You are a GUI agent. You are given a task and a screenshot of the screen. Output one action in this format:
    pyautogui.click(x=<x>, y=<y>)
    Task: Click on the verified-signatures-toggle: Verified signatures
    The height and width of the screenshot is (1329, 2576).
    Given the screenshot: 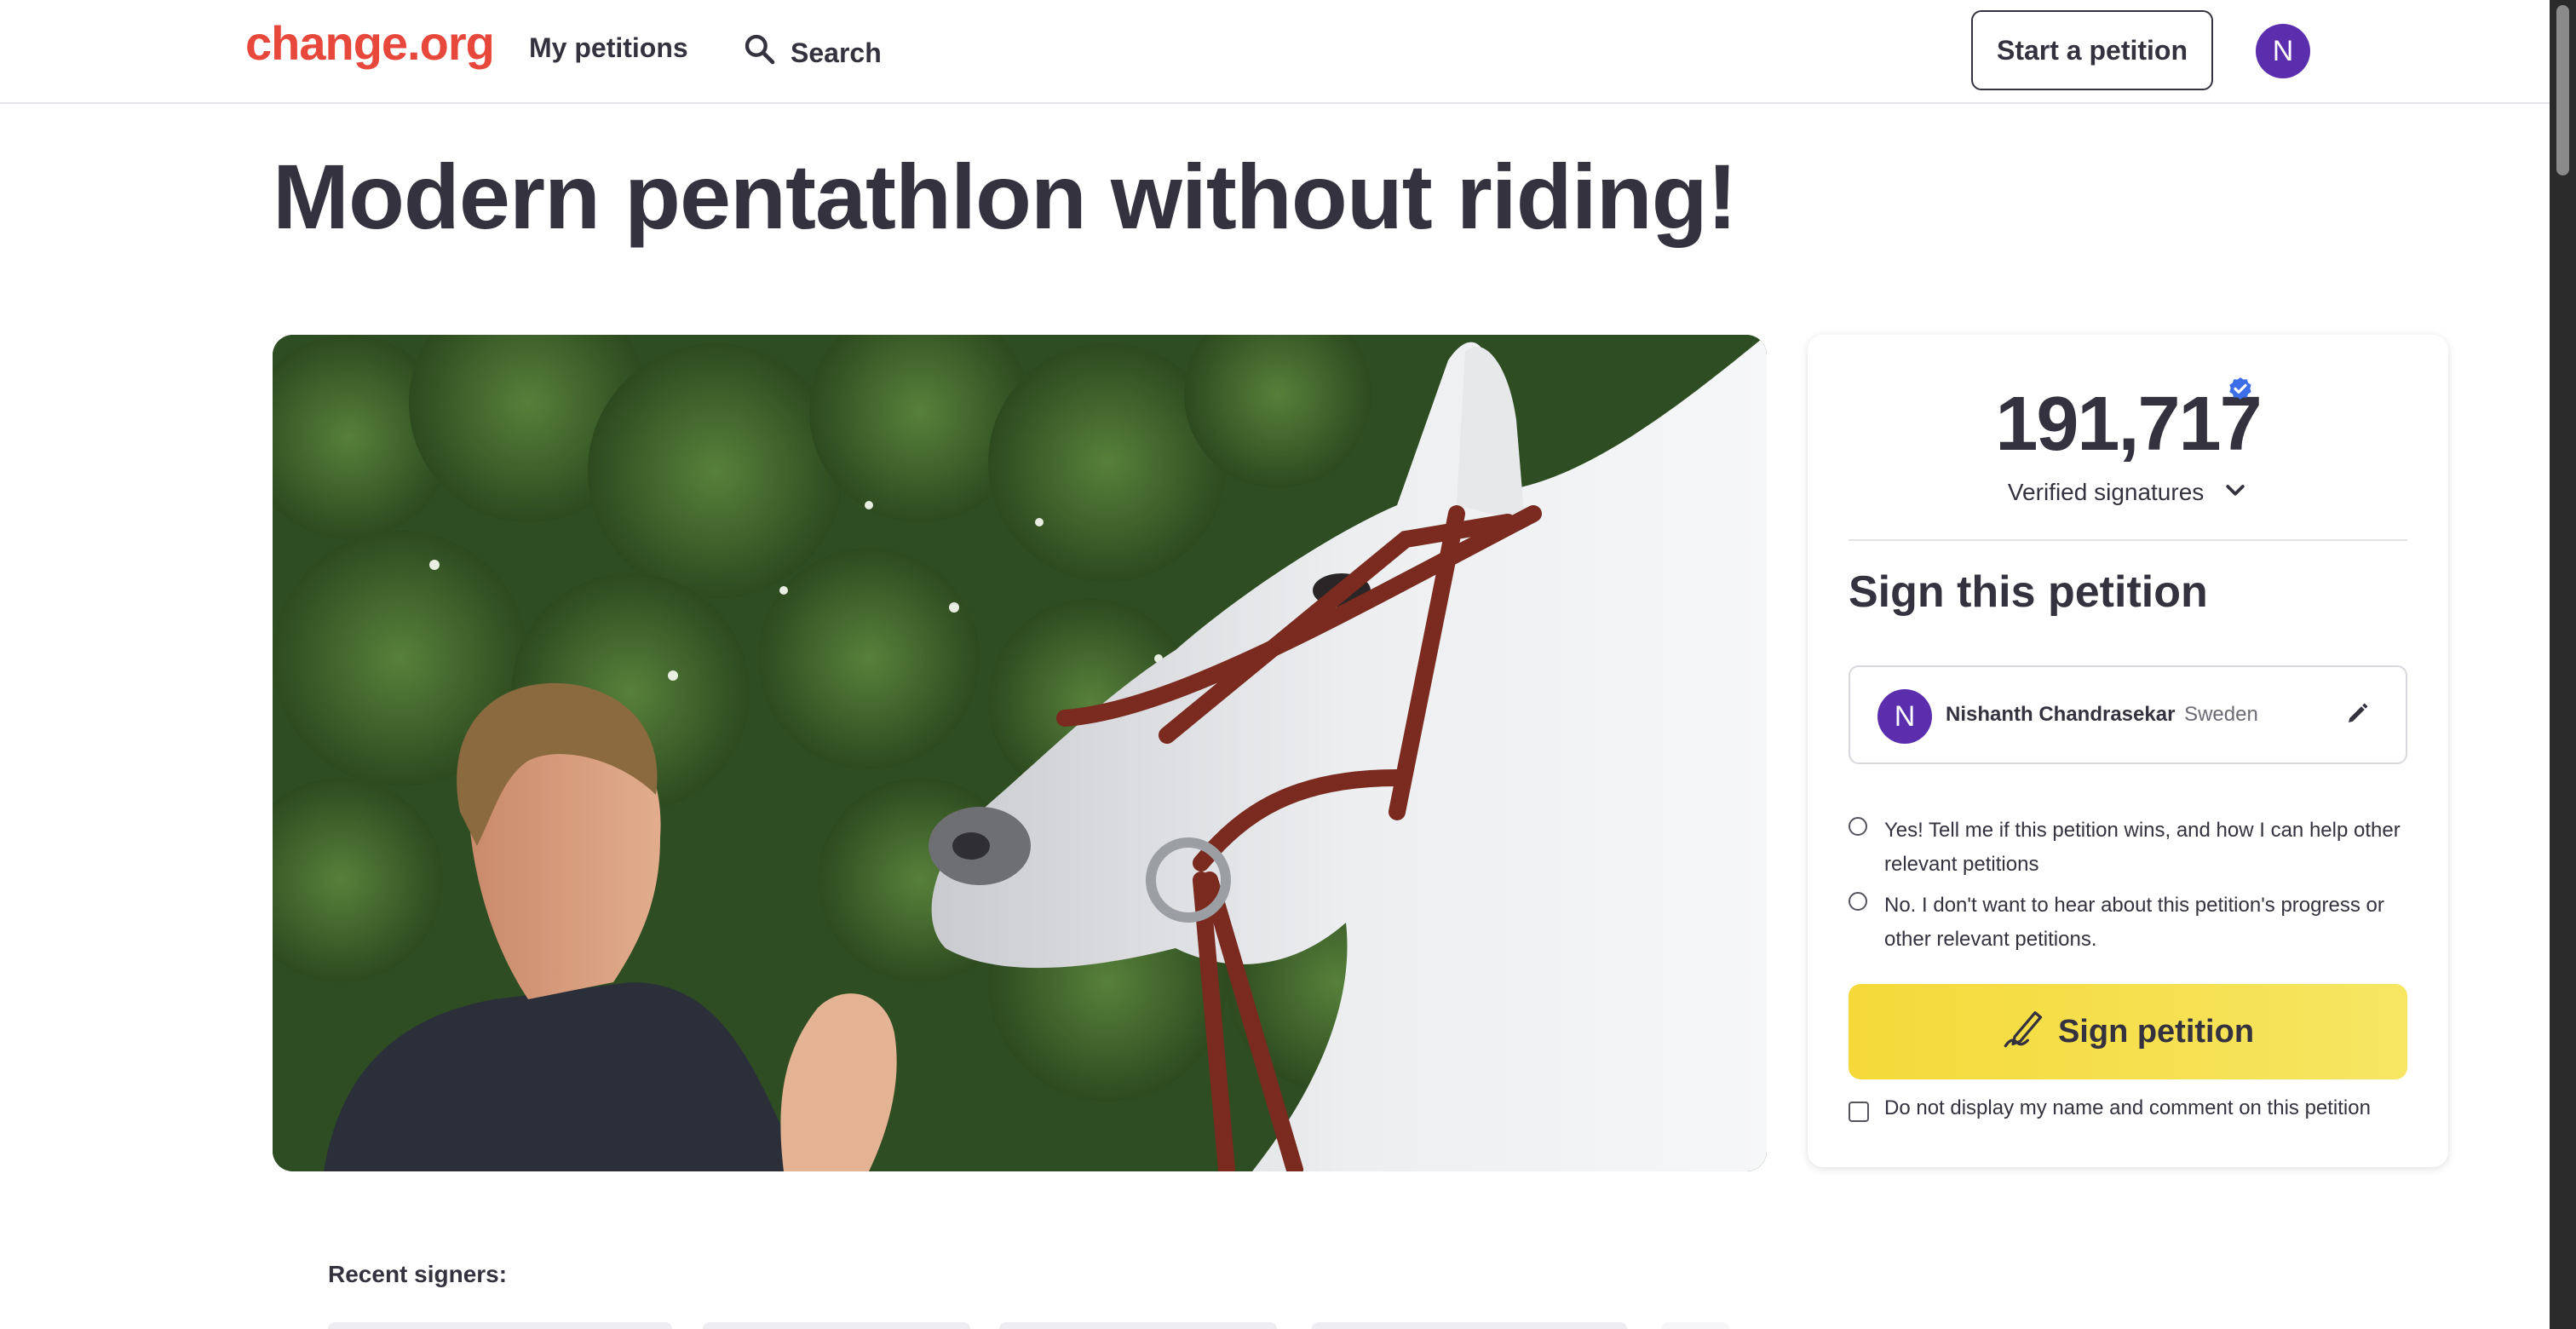 What is the action you would take?
    pyautogui.click(x=2128, y=494)
    